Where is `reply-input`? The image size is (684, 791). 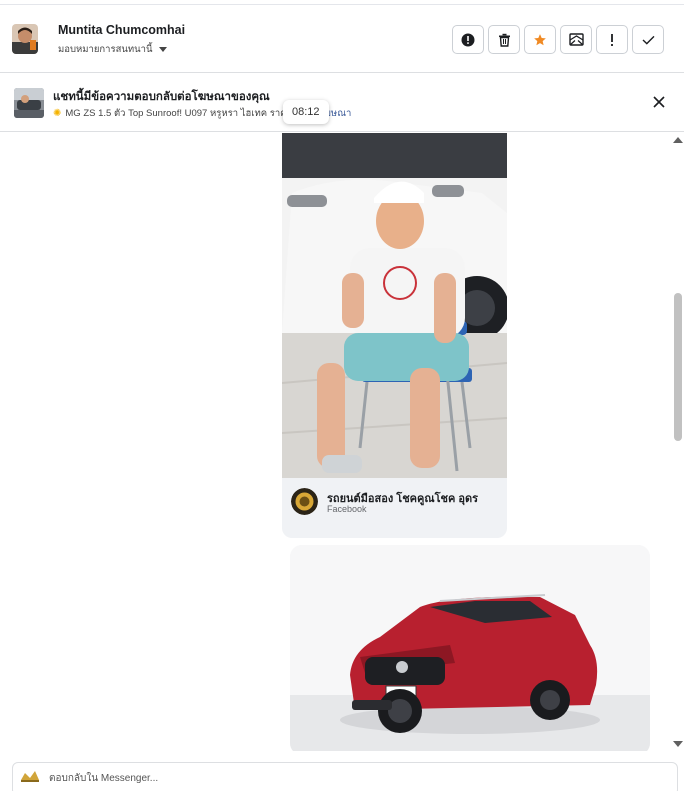 reply-input is located at coordinates (349, 778).